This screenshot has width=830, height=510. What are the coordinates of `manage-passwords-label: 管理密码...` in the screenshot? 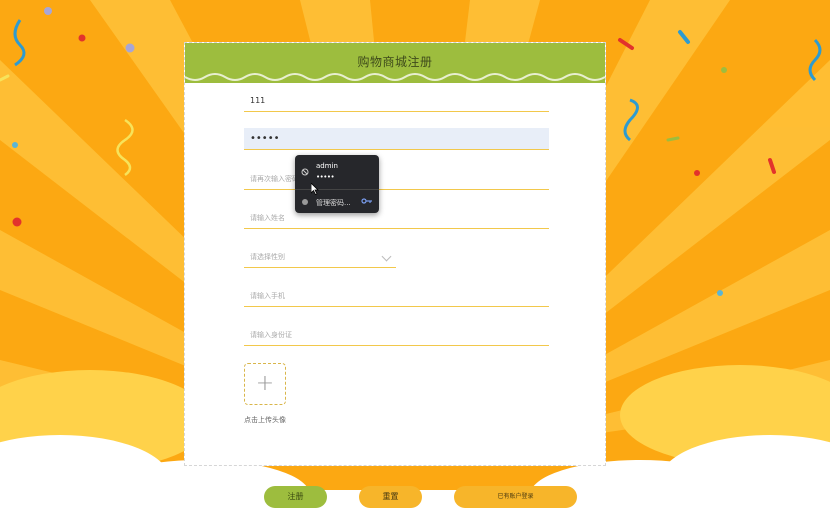 It's located at (333, 203).